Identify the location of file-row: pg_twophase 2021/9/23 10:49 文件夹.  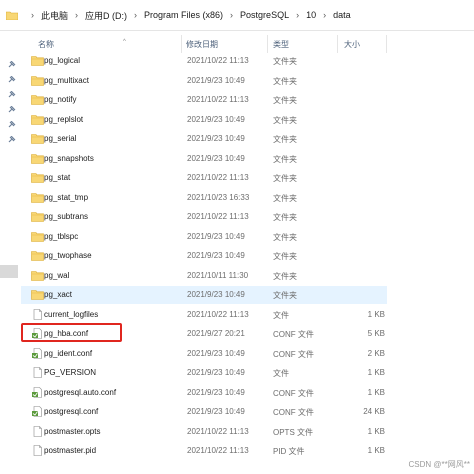
(204, 256).